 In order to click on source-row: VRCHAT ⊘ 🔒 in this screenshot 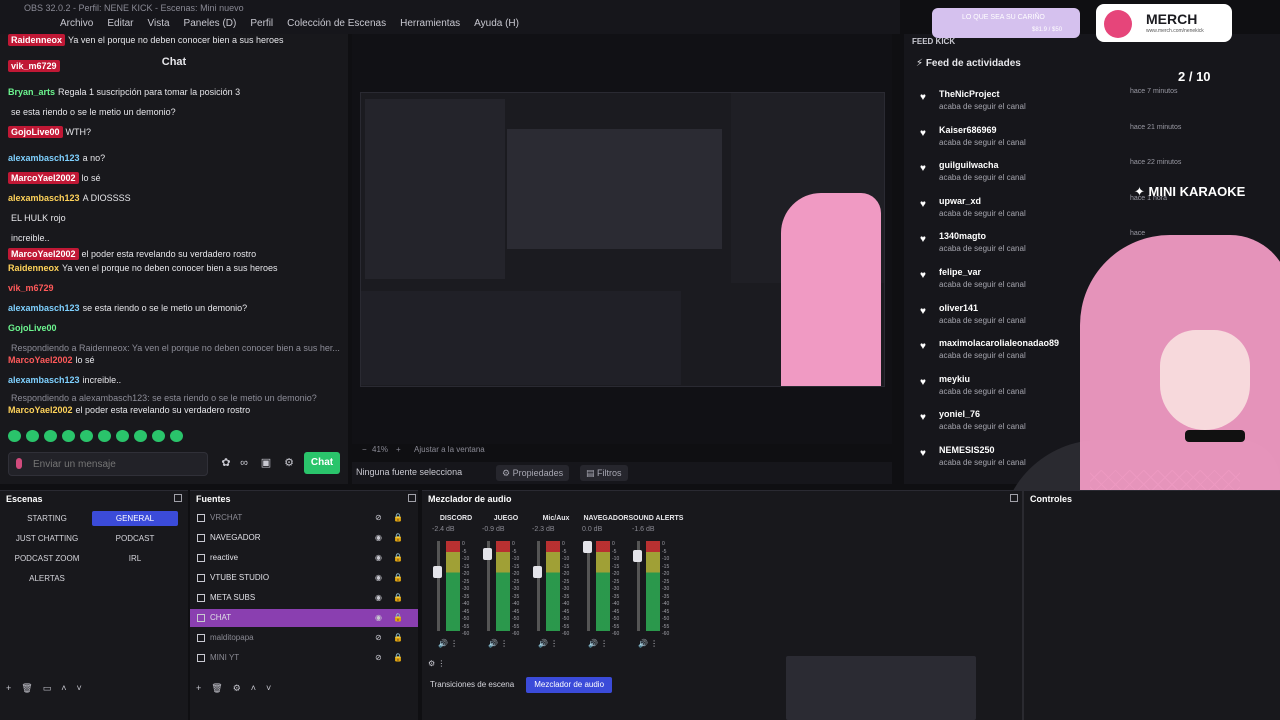, I will do `click(304, 518)`.